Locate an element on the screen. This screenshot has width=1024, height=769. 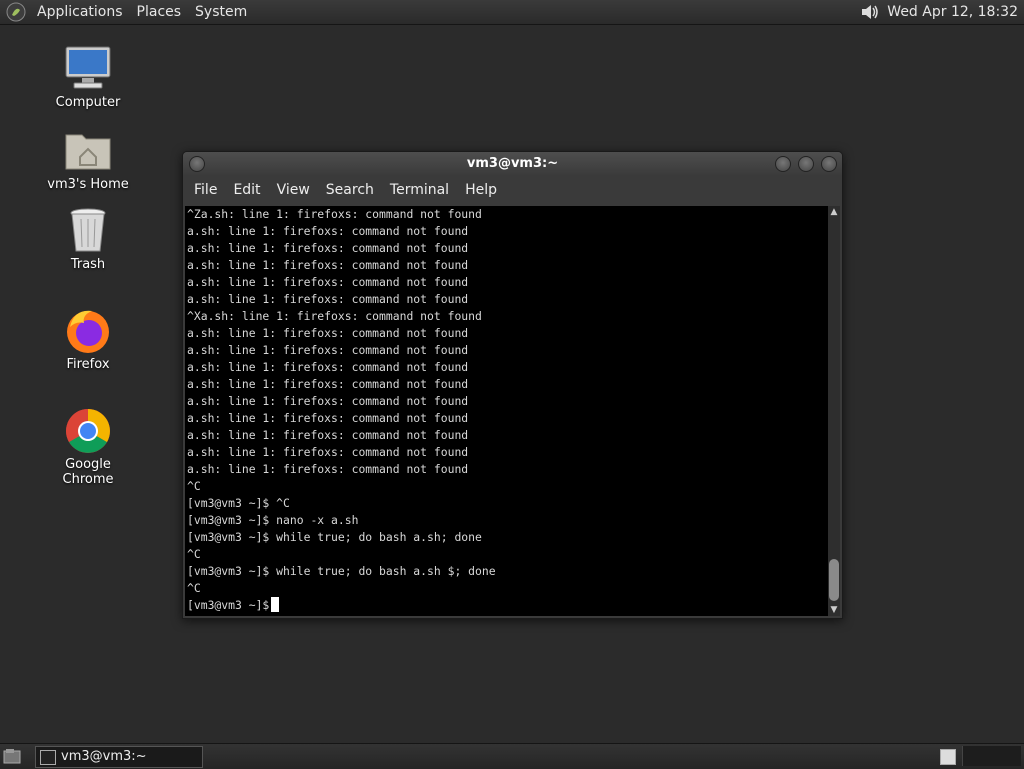
taskbar-terminal-button: vm3@vm3:~ is located at coordinates (119, 757).